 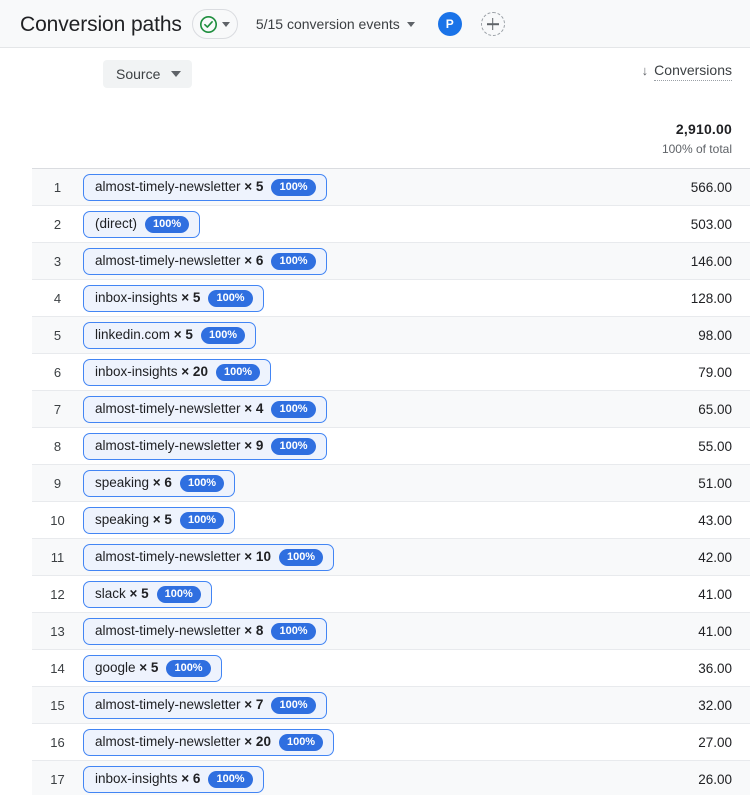 What do you see at coordinates (173, 779) in the screenshot?
I see `path-chip: inbox-insights × 6 100%` at bounding box center [173, 779].